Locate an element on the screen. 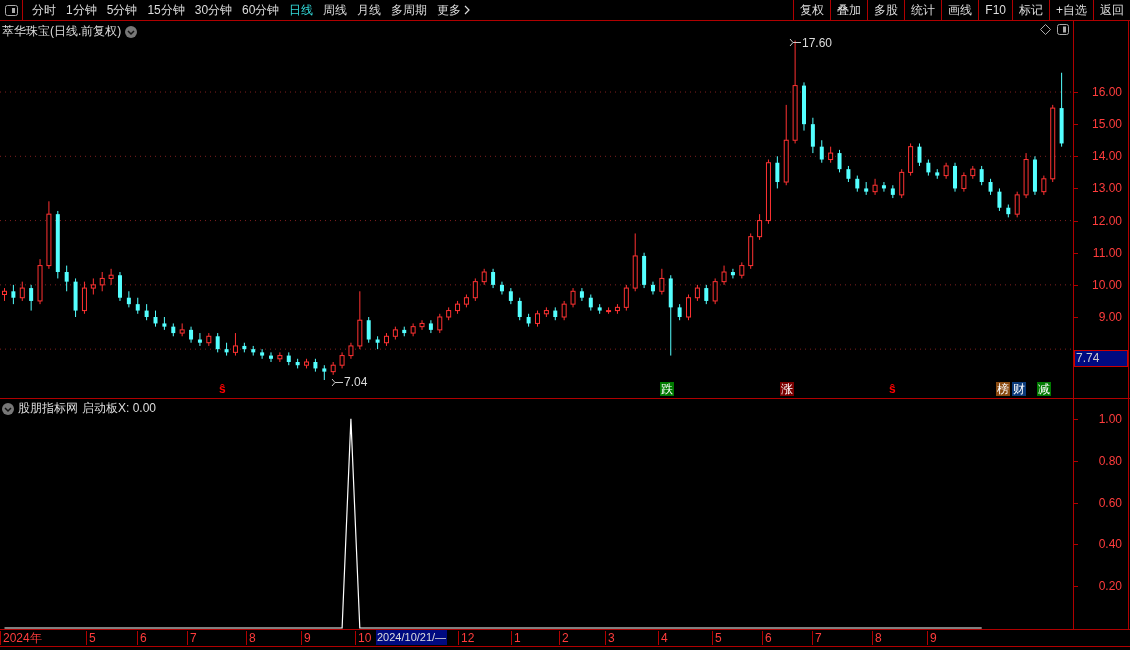 This screenshot has width=1130, height=650. indicator-name: 股朋指标网 is located at coordinates (48, 408).